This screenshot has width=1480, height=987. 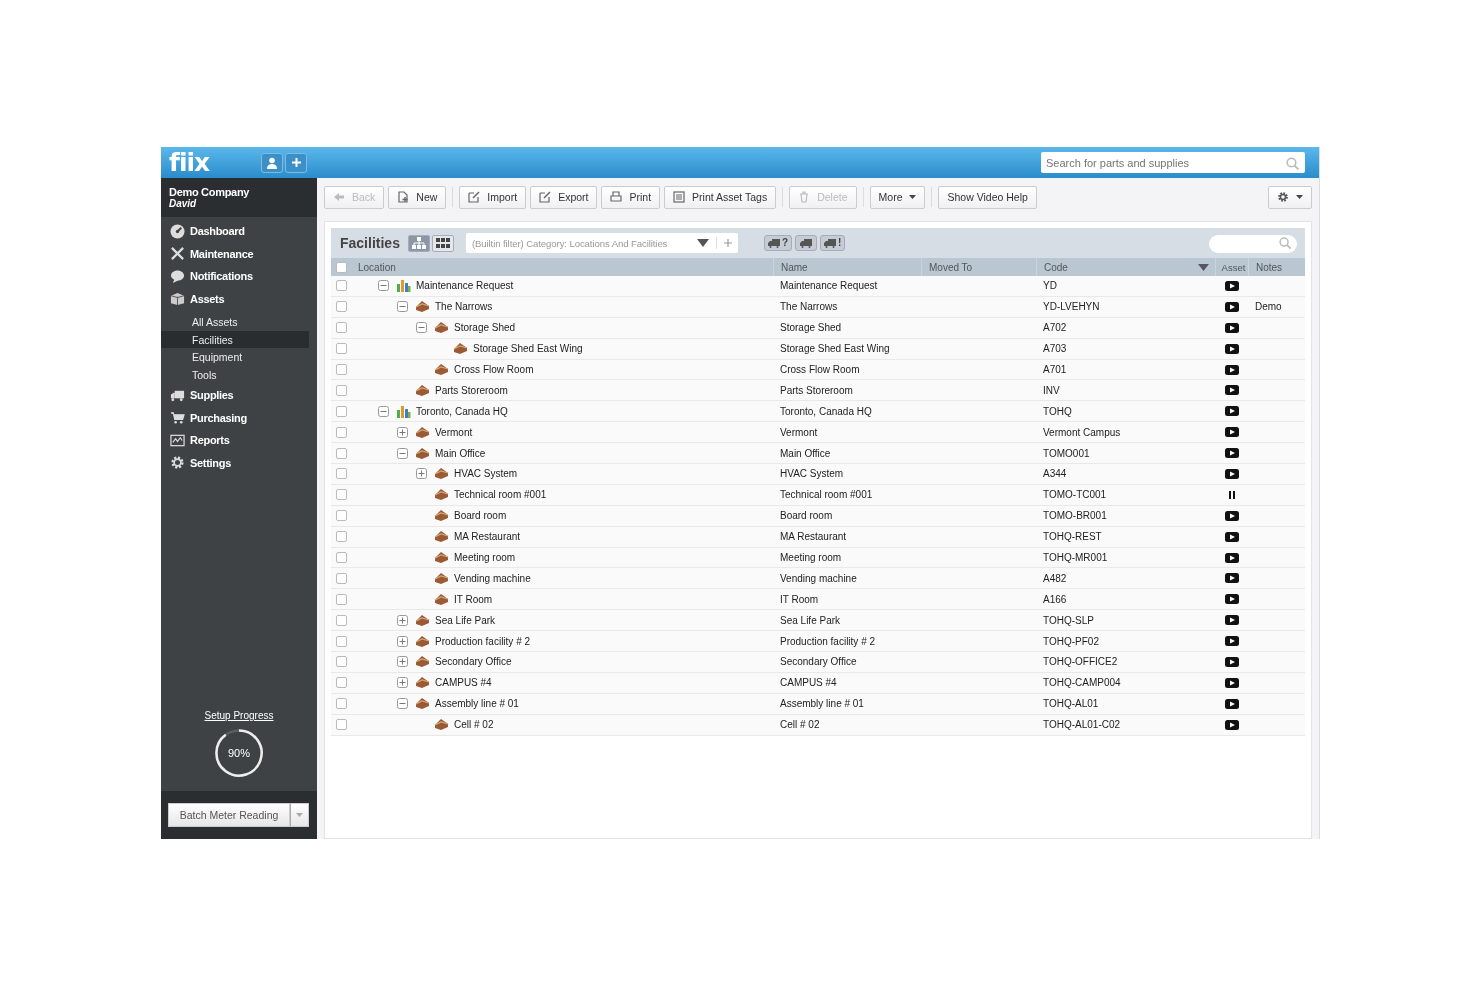 I want to click on location-name: Board room, so click(x=480, y=516).